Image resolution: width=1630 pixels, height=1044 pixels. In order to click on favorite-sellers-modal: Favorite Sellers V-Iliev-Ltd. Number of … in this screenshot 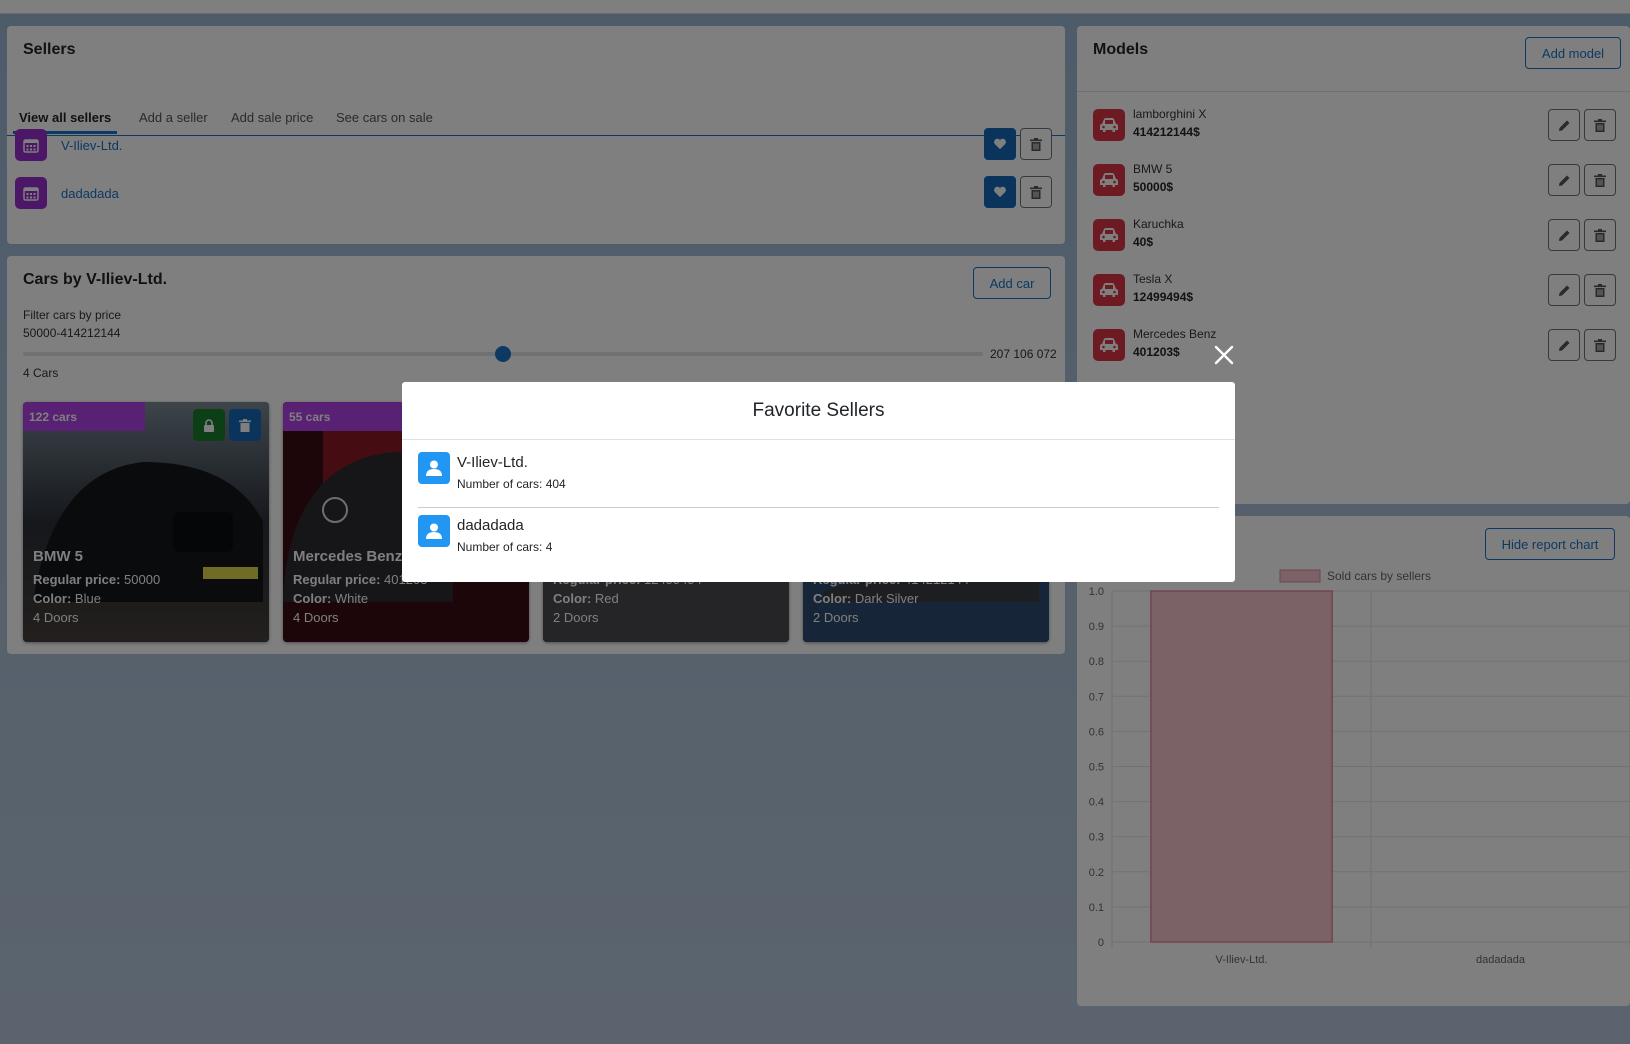, I will do `click(818, 482)`.